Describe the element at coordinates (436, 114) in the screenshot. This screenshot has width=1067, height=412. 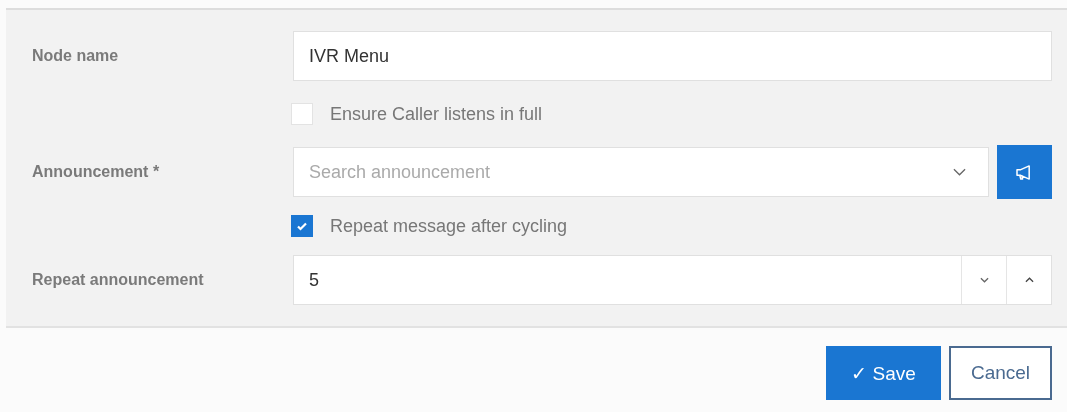
I see `checkbox-label: Ensure Caller listens in full` at that location.